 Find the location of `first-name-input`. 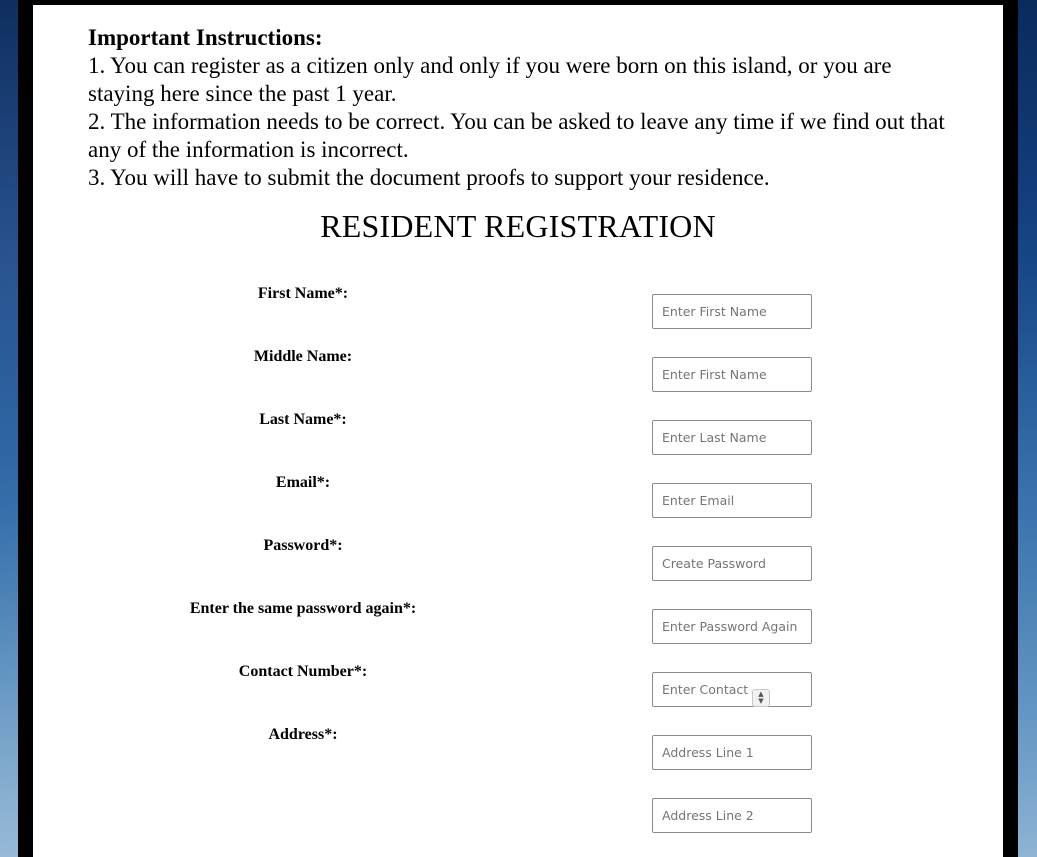

first-name-input is located at coordinates (732, 311).